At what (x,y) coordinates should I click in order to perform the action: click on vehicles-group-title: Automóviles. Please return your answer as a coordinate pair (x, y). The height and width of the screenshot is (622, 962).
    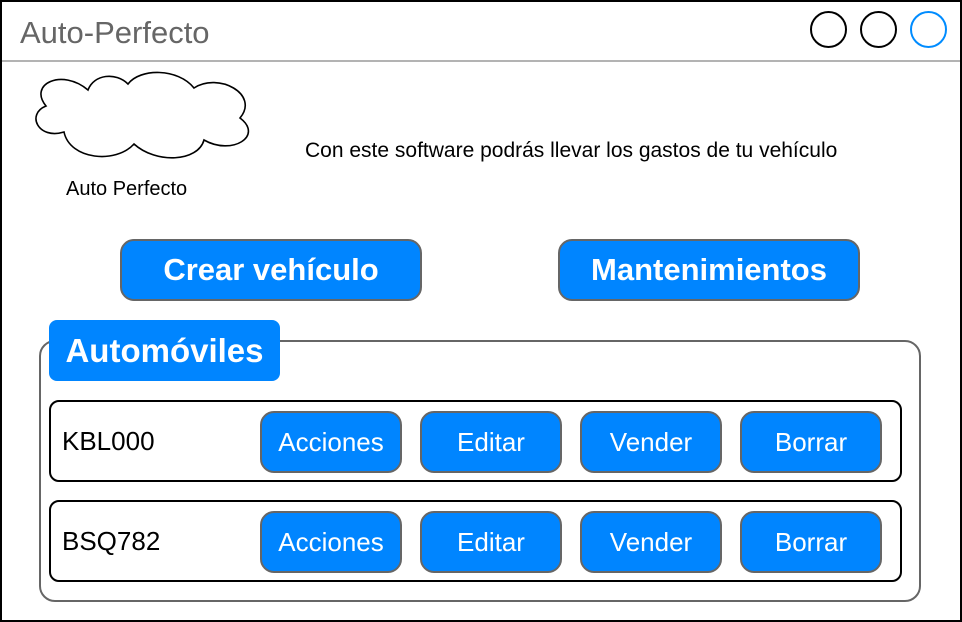
    Looking at the image, I should click on (164, 350).